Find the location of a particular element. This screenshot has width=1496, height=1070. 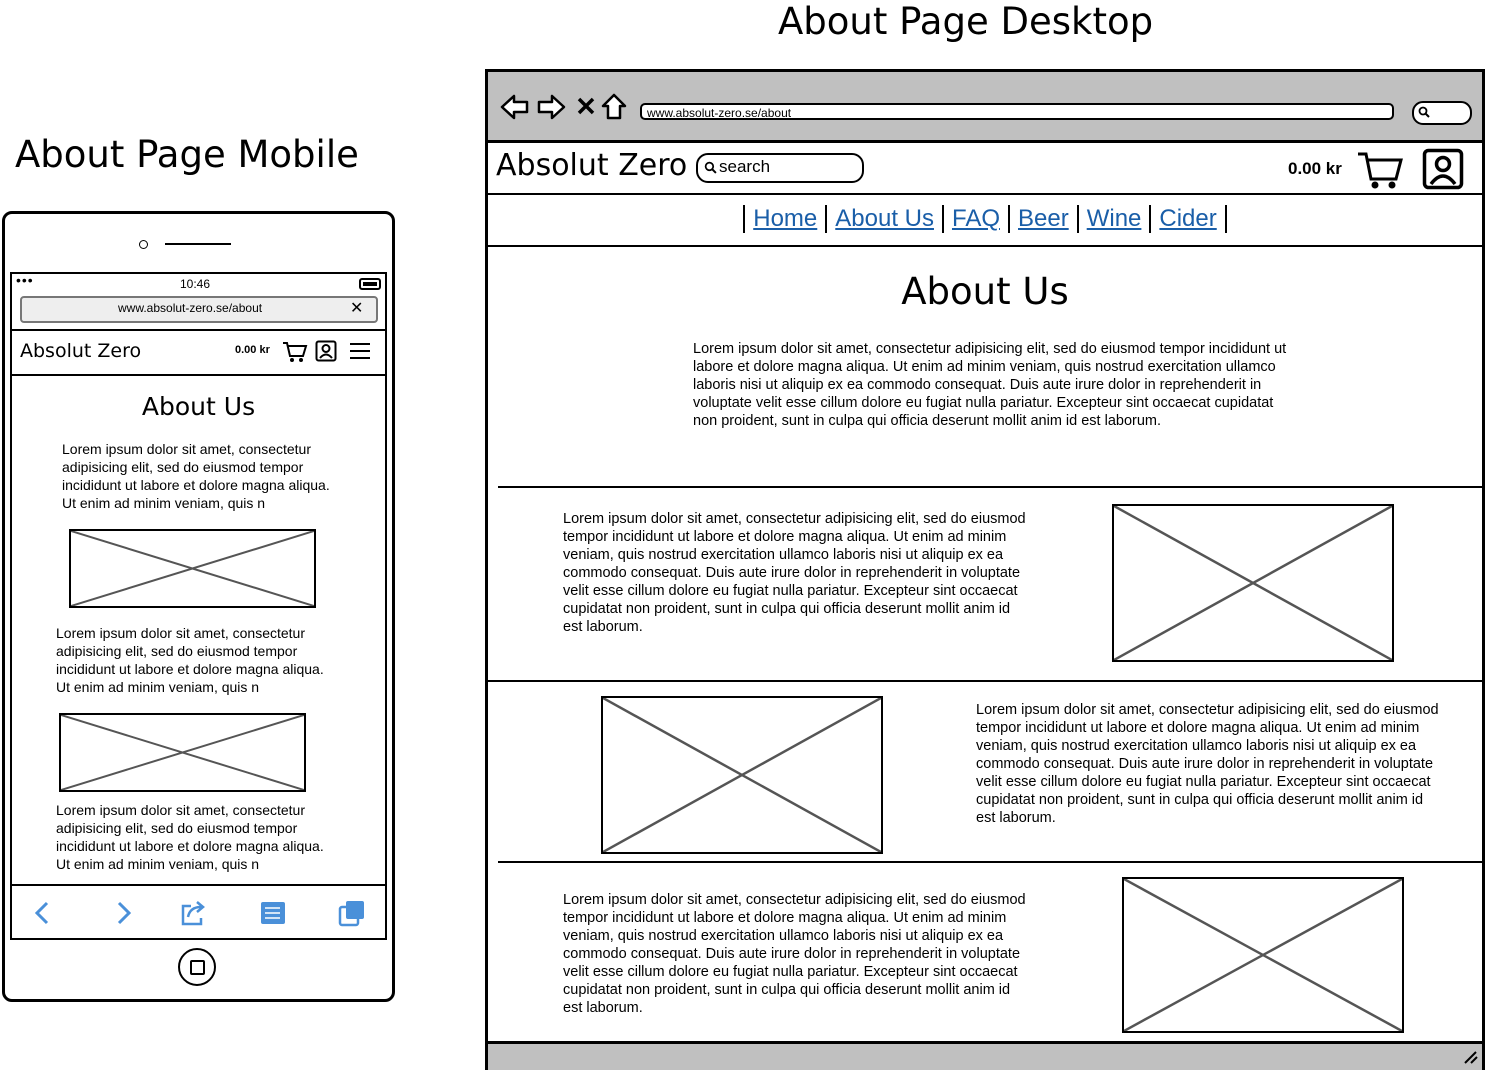

desktop-app-header: Absolut Zero search 0.00 kr is located at coordinates (985, 169).